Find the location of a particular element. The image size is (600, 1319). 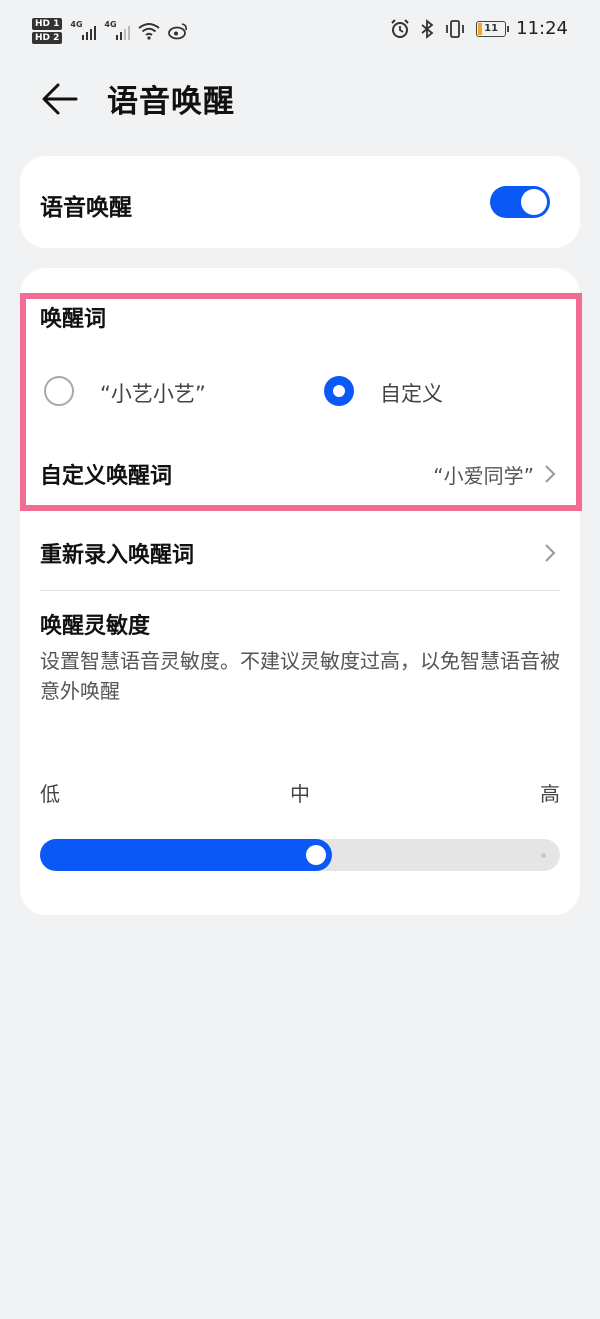

wifi-icon is located at coordinates (149, 31).